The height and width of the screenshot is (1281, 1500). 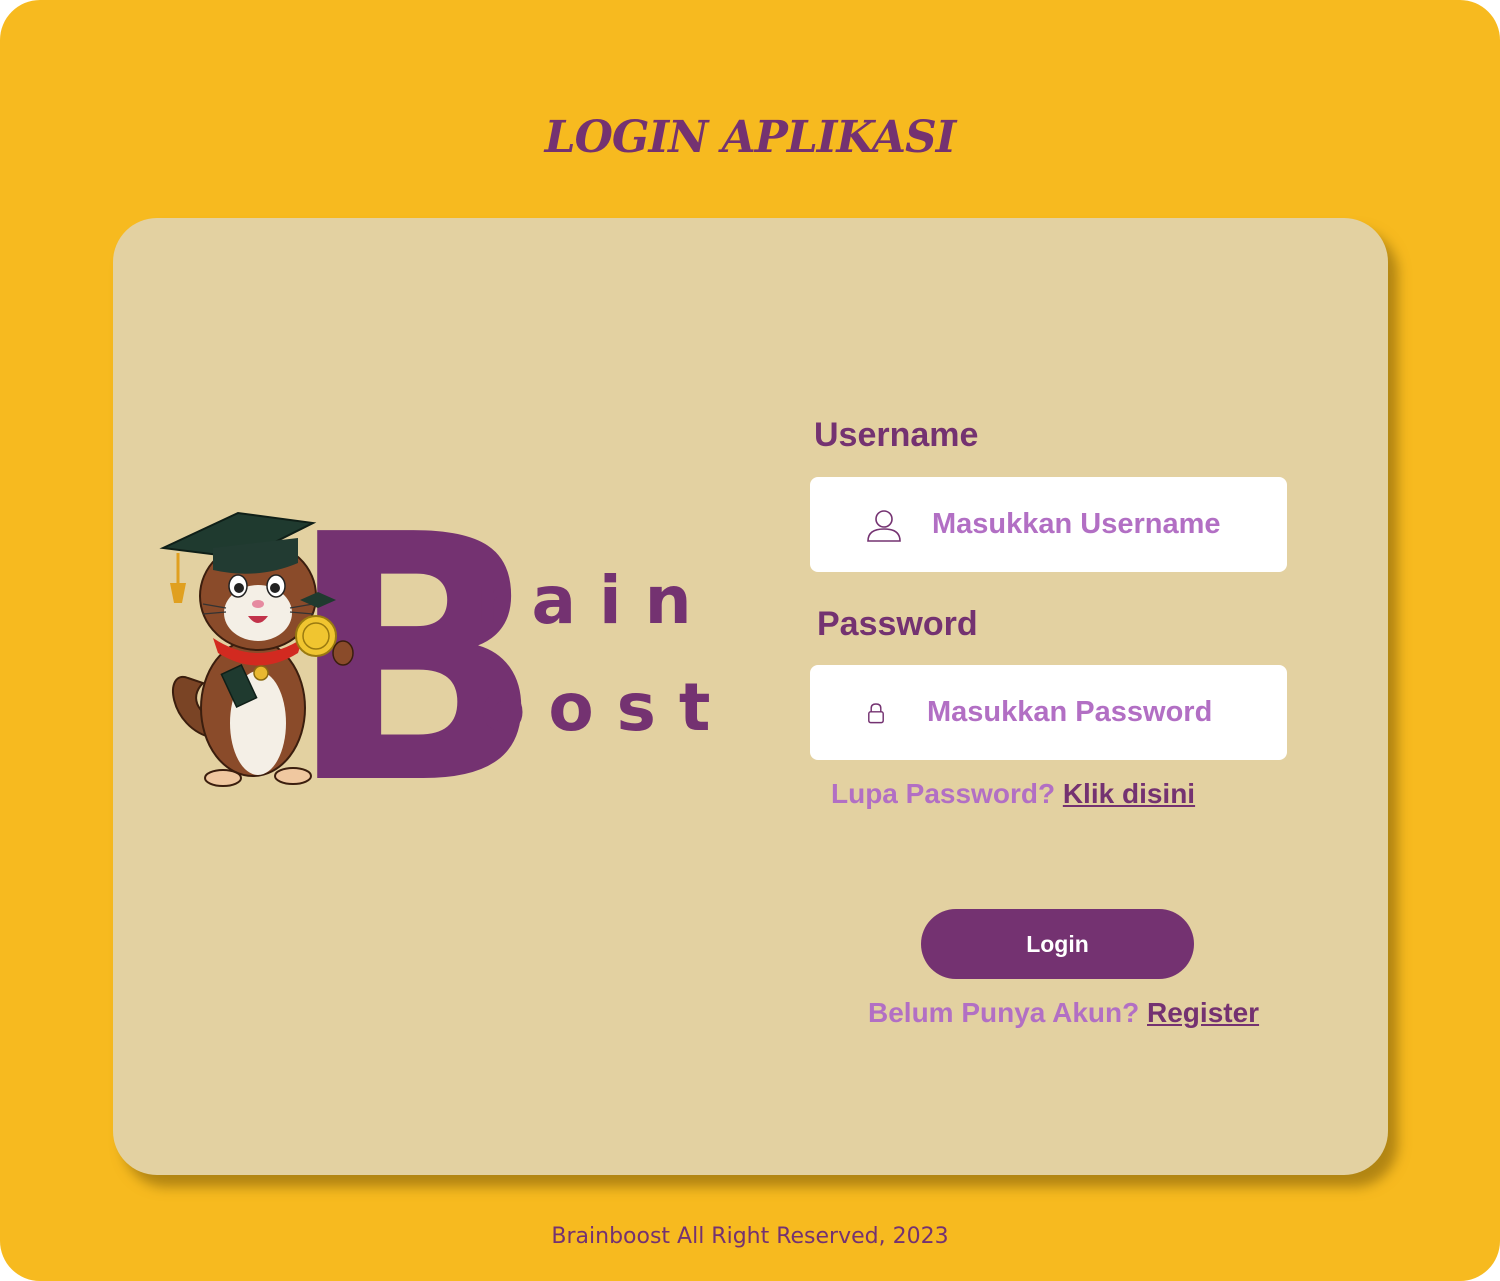 What do you see at coordinates (884, 525) in the screenshot?
I see `user-icon` at bounding box center [884, 525].